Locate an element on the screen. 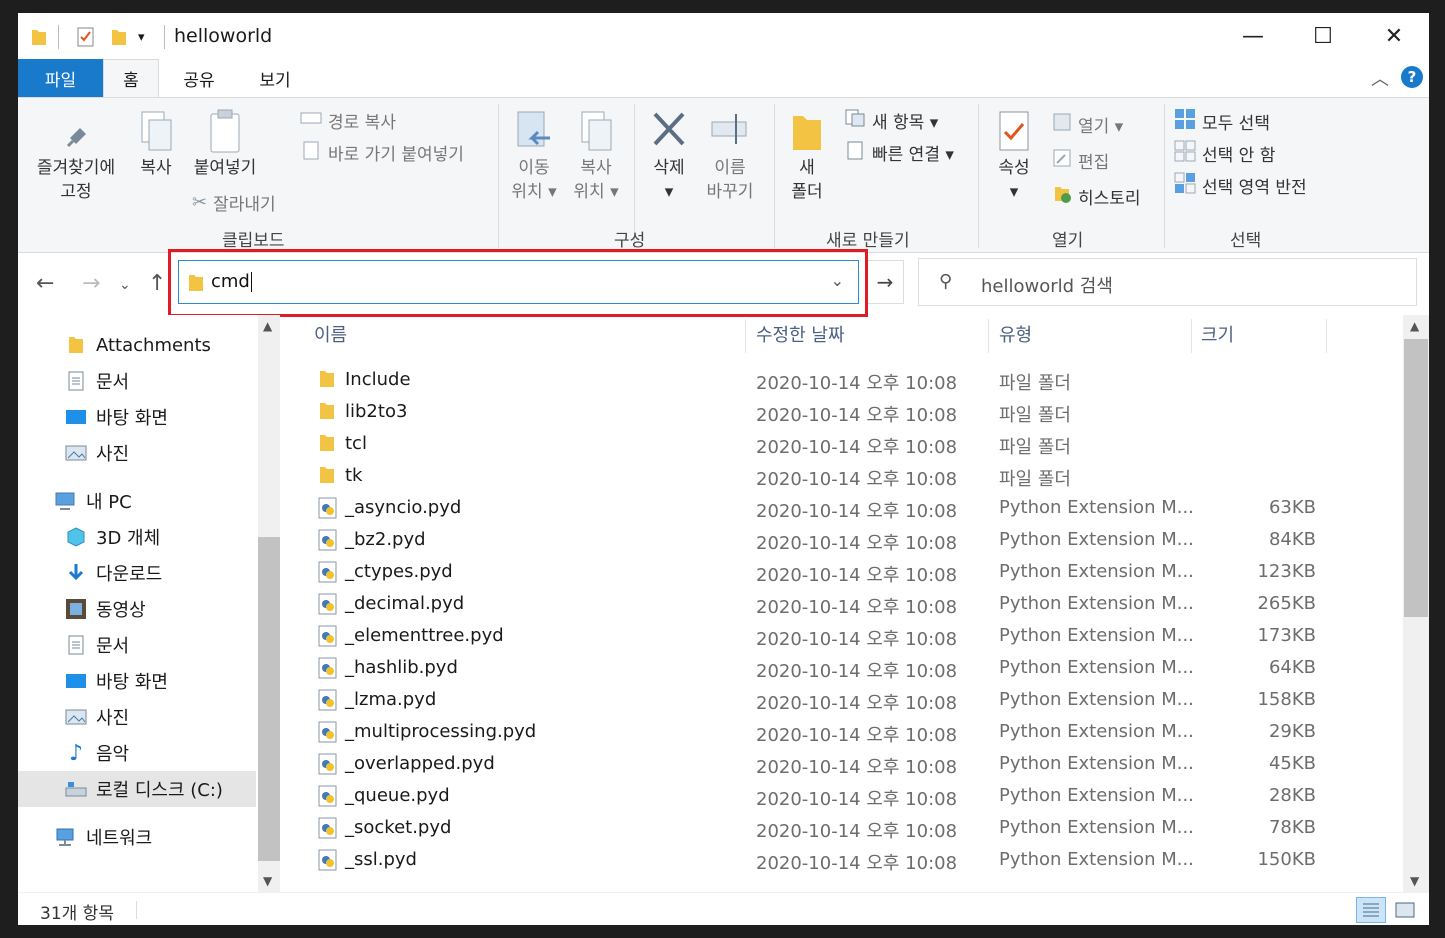 The width and height of the screenshot is (1445, 938). list-scroll-up-icon: ▲ is located at coordinates (1414, 326).